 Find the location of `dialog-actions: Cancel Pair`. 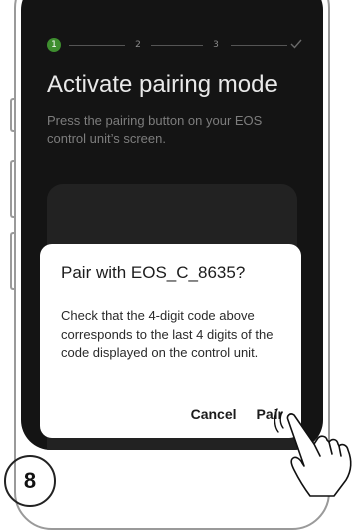

dialog-actions: Cancel Pair is located at coordinates (237, 414).